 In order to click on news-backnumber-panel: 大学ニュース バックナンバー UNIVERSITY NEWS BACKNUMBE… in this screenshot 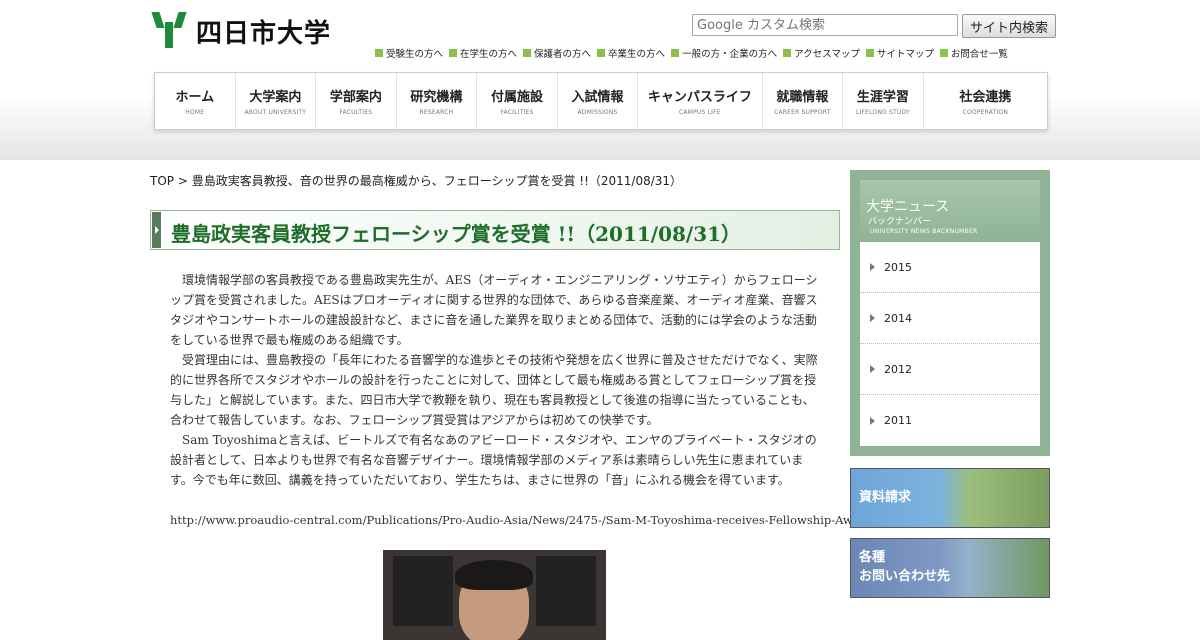, I will do `click(950, 313)`.